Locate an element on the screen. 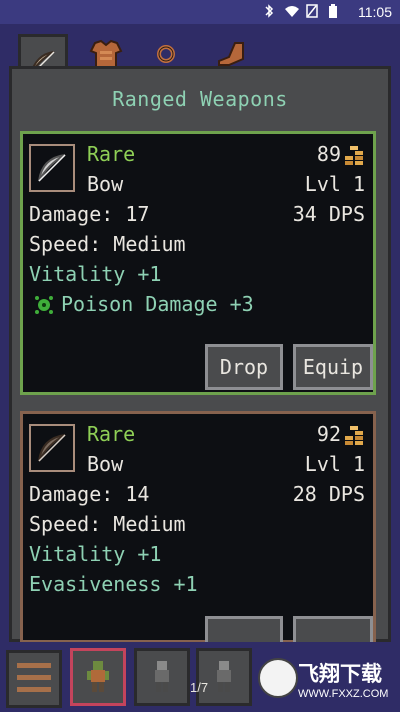 The image size is (400, 712). watermark: 飞翔下载 WWW.FXXZ.COM is located at coordinates (326, 677).